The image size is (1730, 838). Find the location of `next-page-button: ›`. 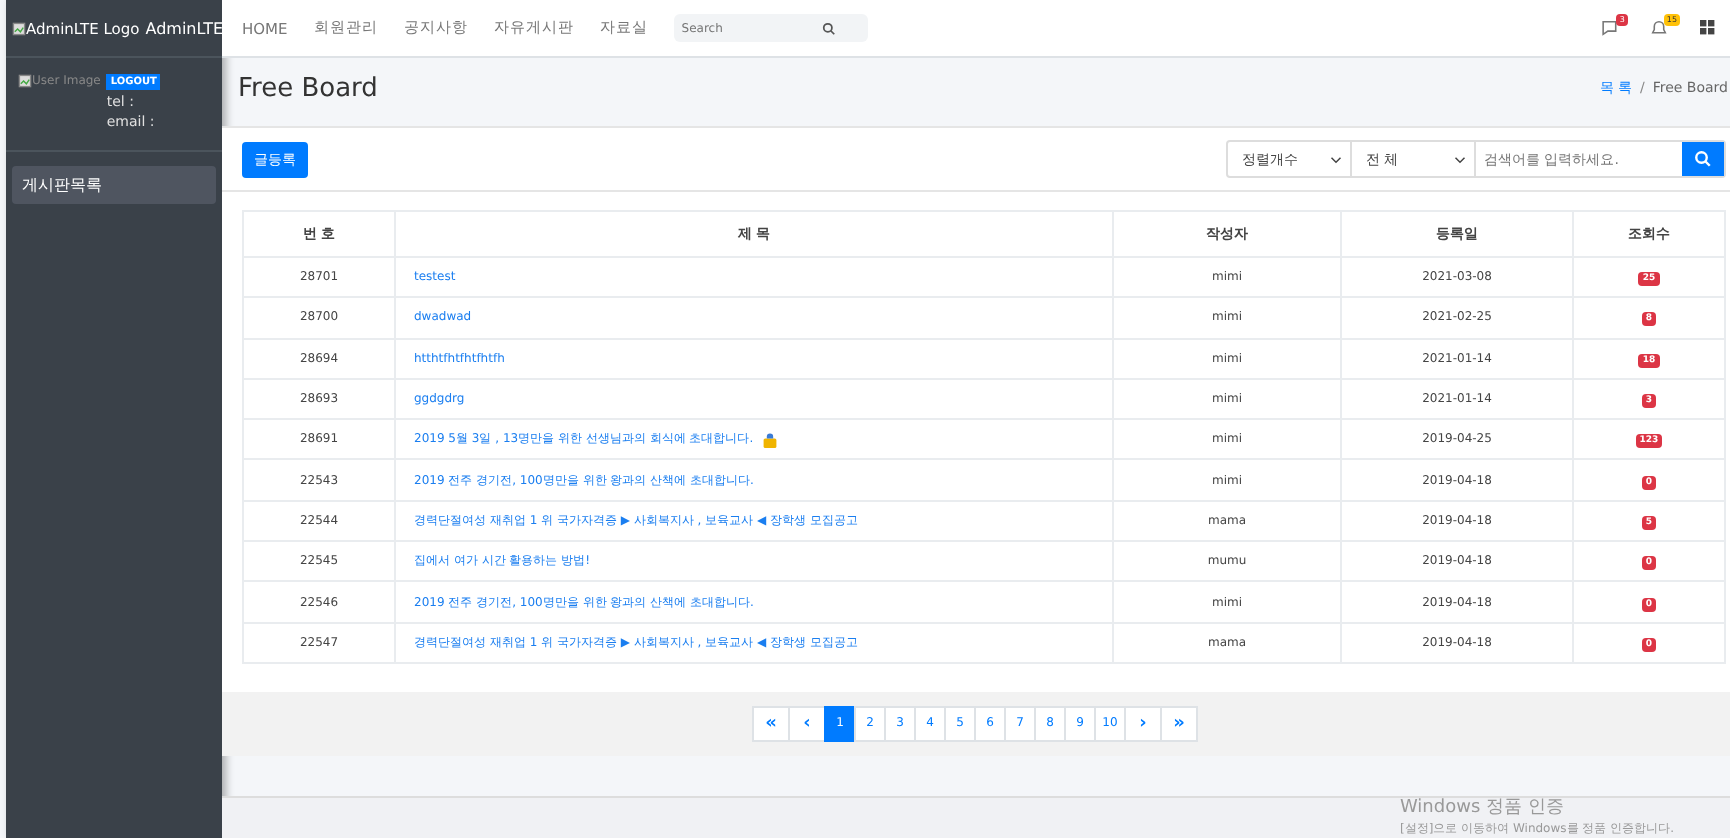

next-page-button: › is located at coordinates (1143, 723).